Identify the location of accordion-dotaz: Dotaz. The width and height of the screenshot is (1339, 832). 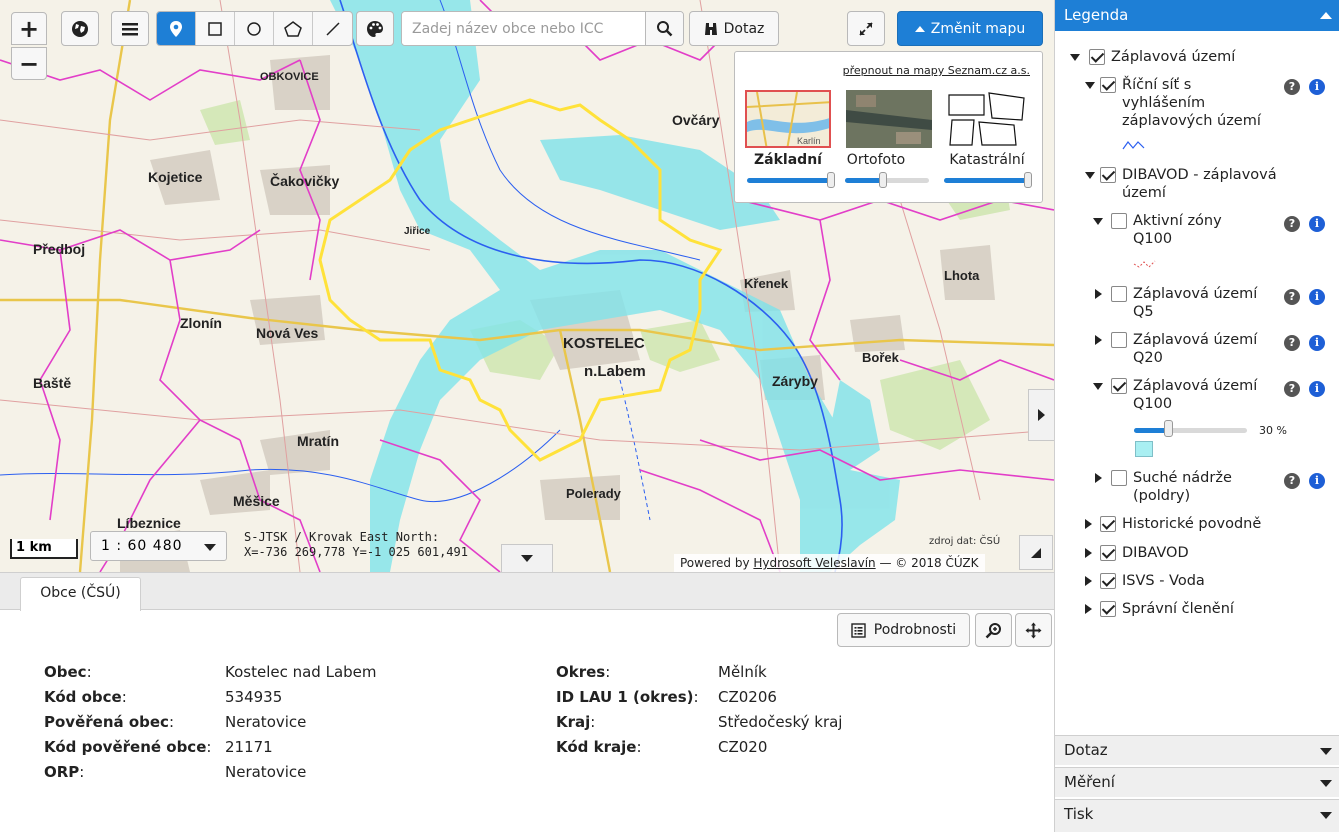
(1197, 750).